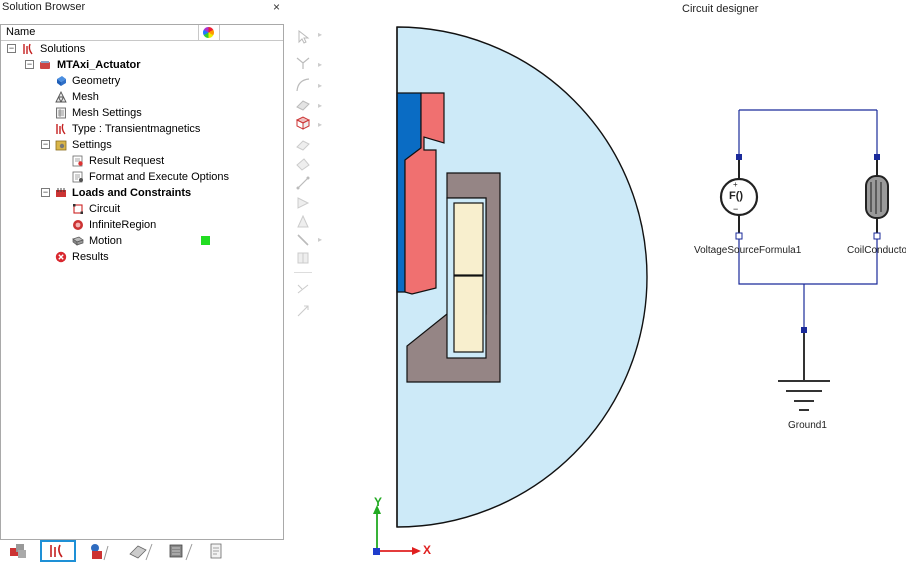 This screenshot has height=565, width=906. What do you see at coordinates (141, 552) in the screenshot?
I see `parts-tab-icon` at bounding box center [141, 552].